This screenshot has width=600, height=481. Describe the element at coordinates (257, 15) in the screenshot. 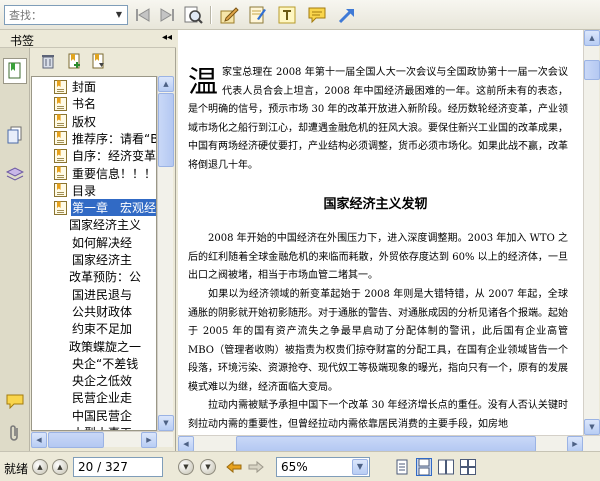

I see `note-icon` at that location.